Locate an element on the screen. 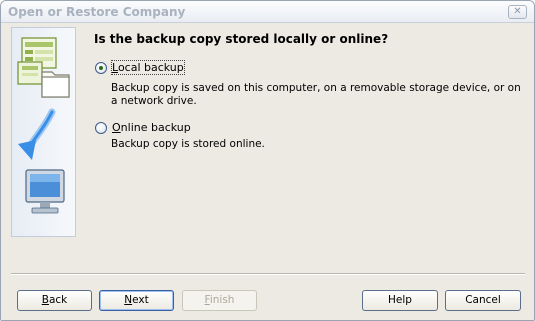 The image size is (535, 321). footer-separator is located at coordinates (268, 274).